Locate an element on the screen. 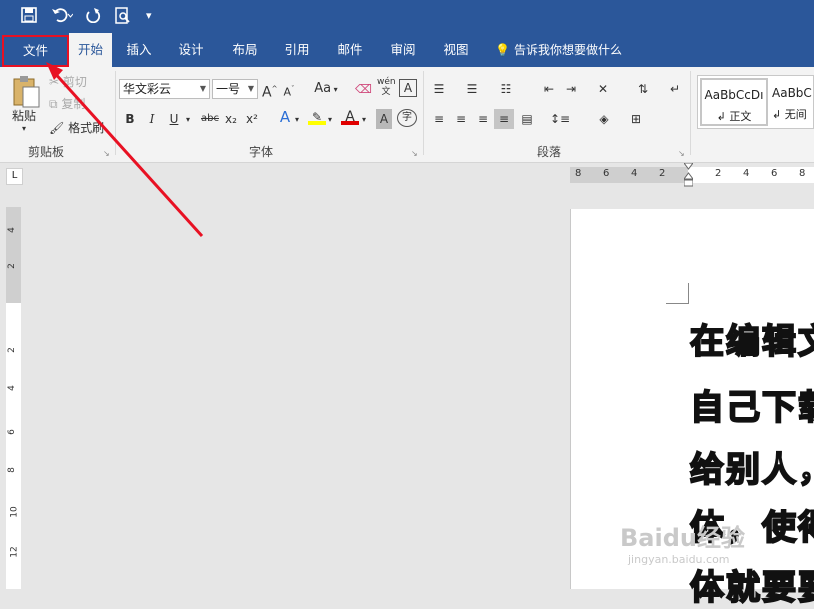  annotation-arrow-icon is located at coordinates (125, 150).